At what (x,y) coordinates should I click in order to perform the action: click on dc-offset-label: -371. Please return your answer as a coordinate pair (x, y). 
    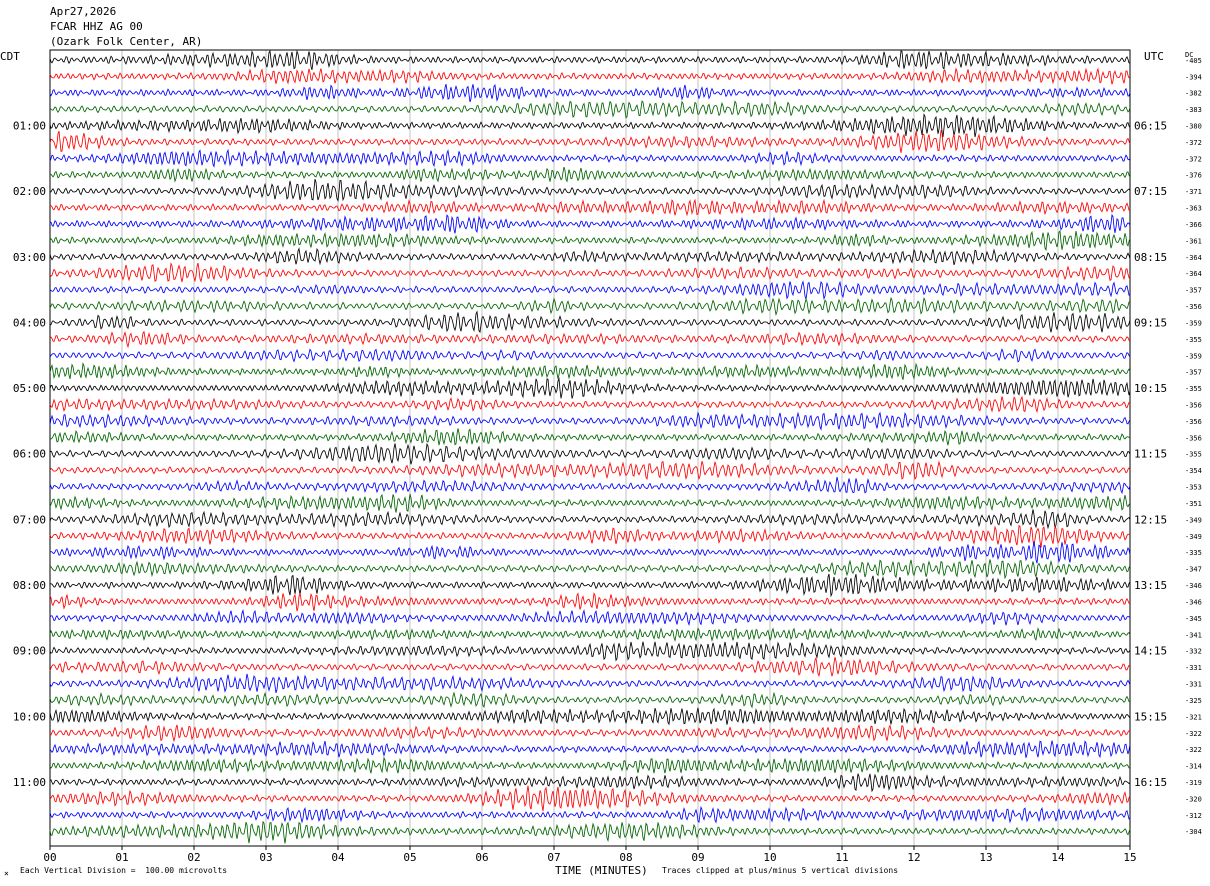
    Looking at the image, I should click on (1193, 192).